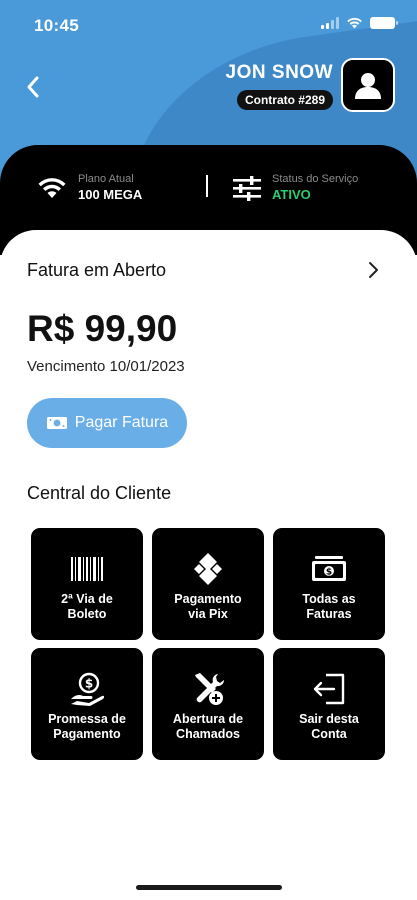 This screenshot has height=900, width=417. What do you see at coordinates (279, 72) in the screenshot?
I see `user-name: JON SNOW` at bounding box center [279, 72].